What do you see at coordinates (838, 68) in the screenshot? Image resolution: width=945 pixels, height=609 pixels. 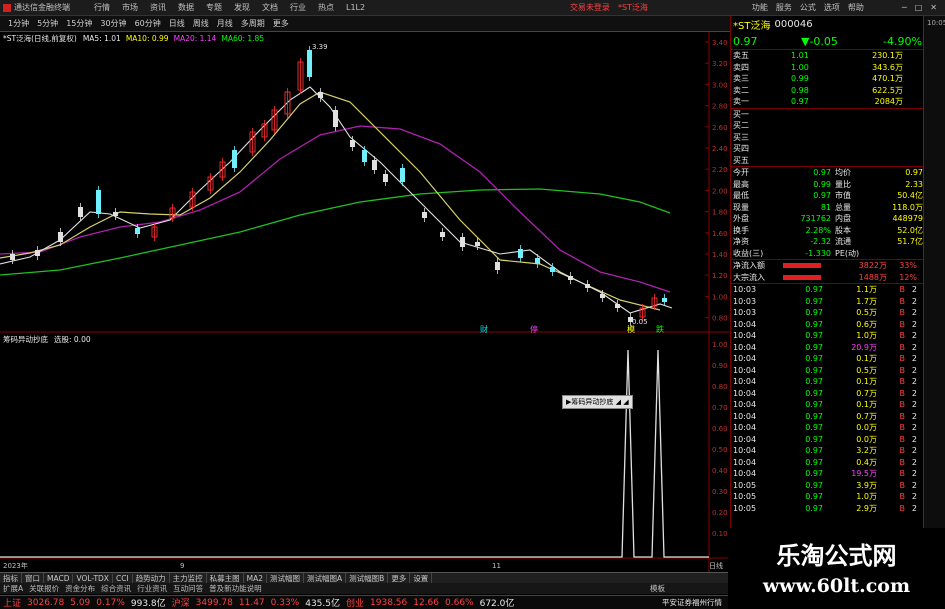 I see `ask-row: 卖四 1.00 343.6万` at bounding box center [838, 68].